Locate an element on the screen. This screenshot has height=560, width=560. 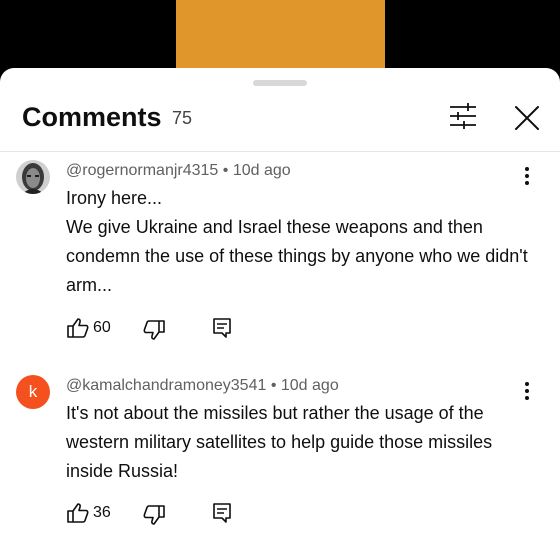
comment-actions: 36 is located at coordinates (166, 514).